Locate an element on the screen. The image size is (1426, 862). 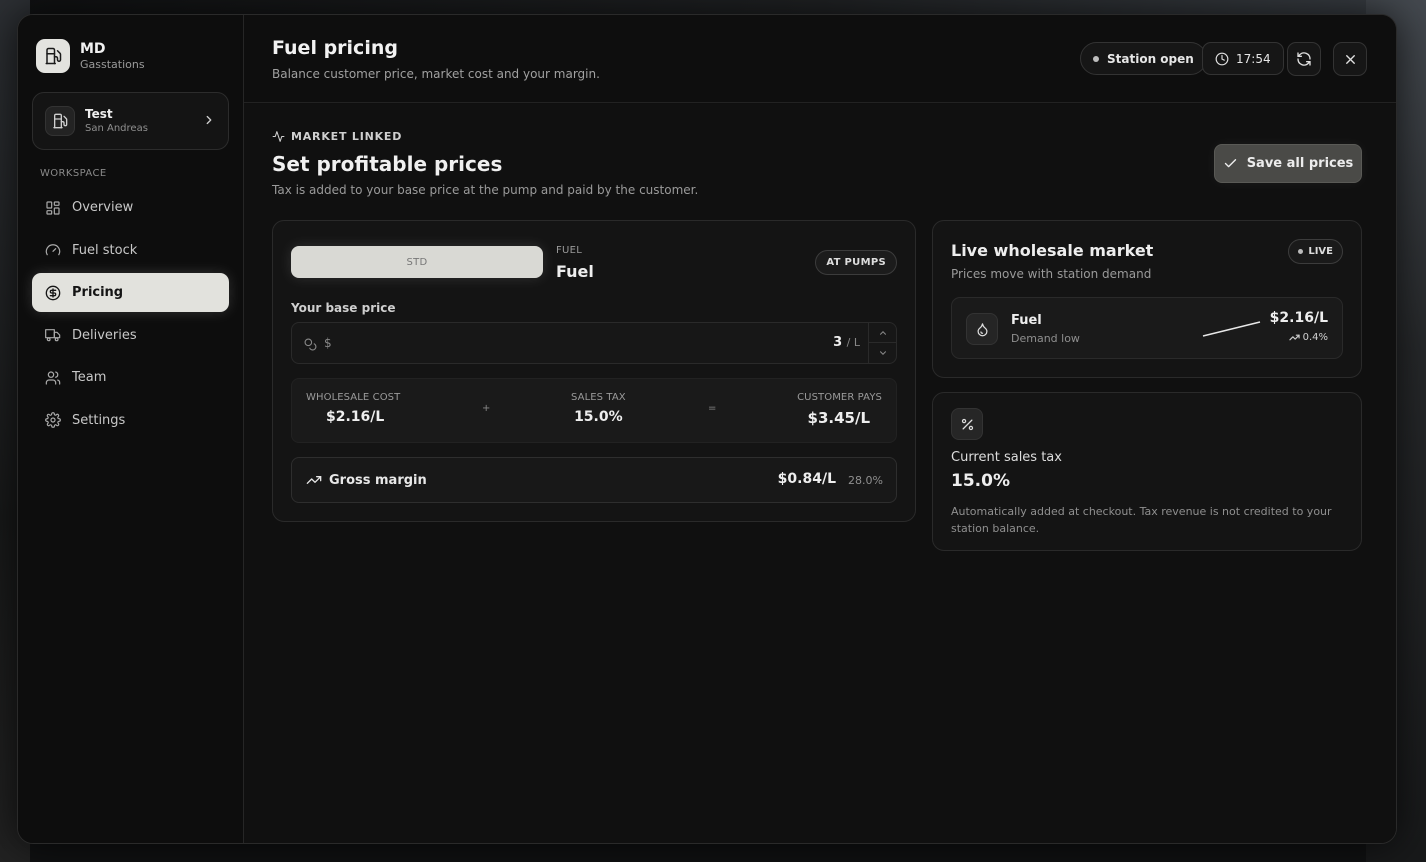
chevron-up-icon is located at coordinates (882, 332).